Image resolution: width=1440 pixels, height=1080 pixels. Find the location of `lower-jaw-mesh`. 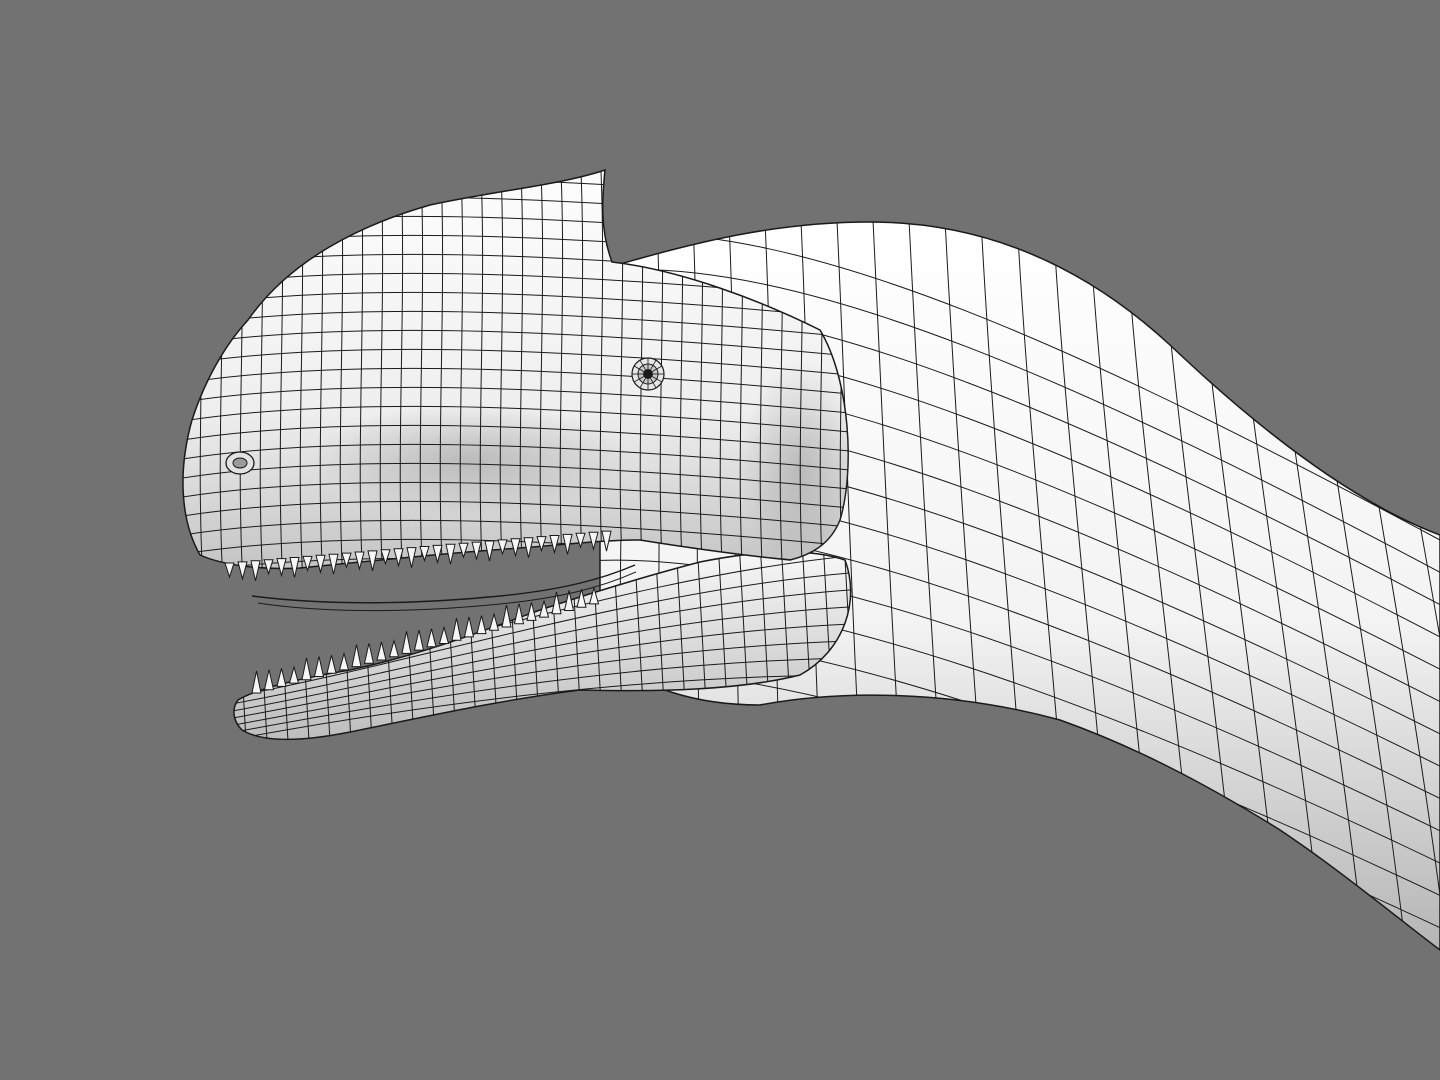

lower-jaw-mesh is located at coordinates (542, 646).